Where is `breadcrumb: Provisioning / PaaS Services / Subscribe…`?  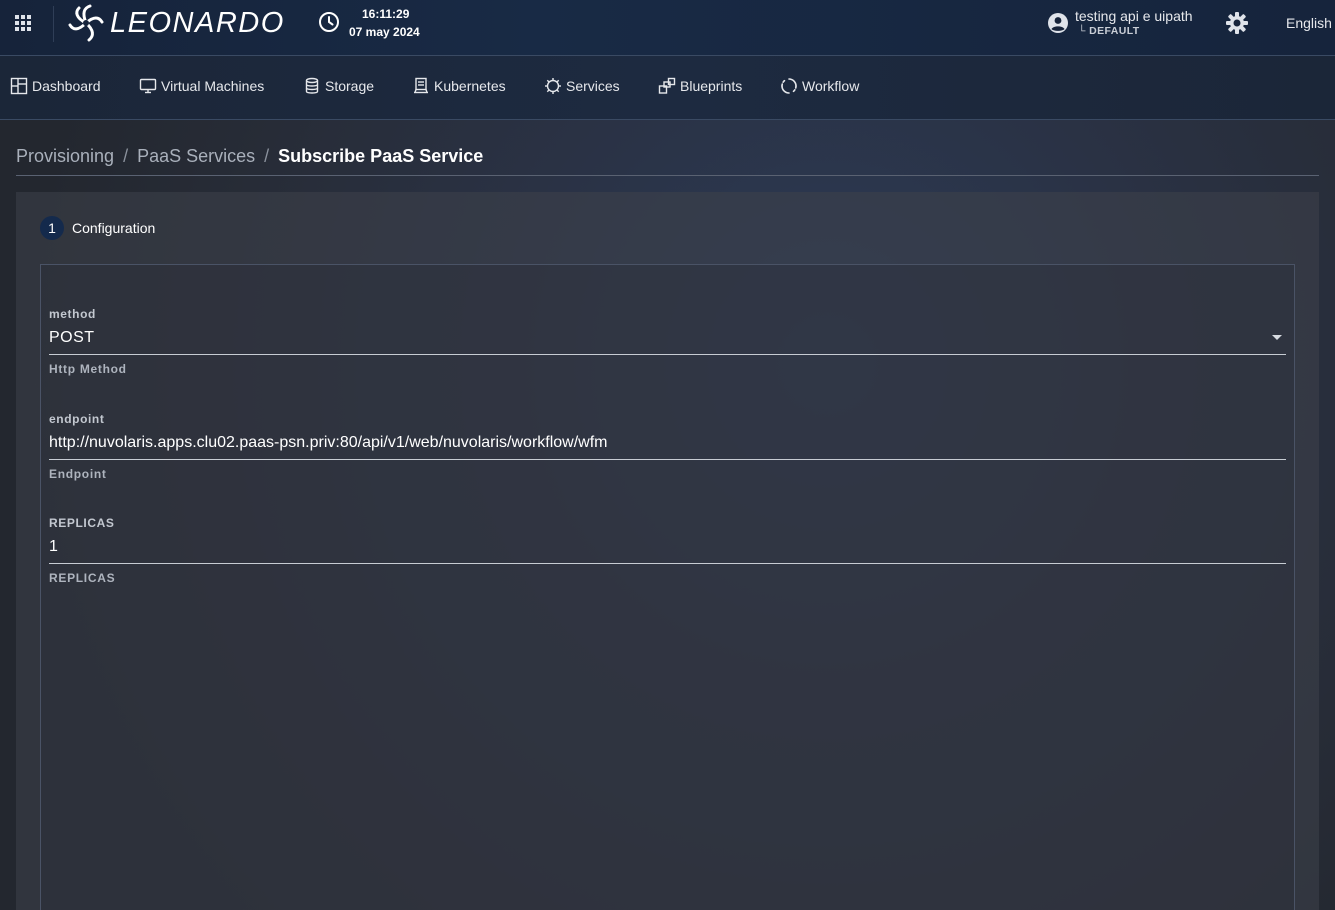
breadcrumb: Provisioning / PaaS Services / Subscribe… is located at coordinates (249, 156).